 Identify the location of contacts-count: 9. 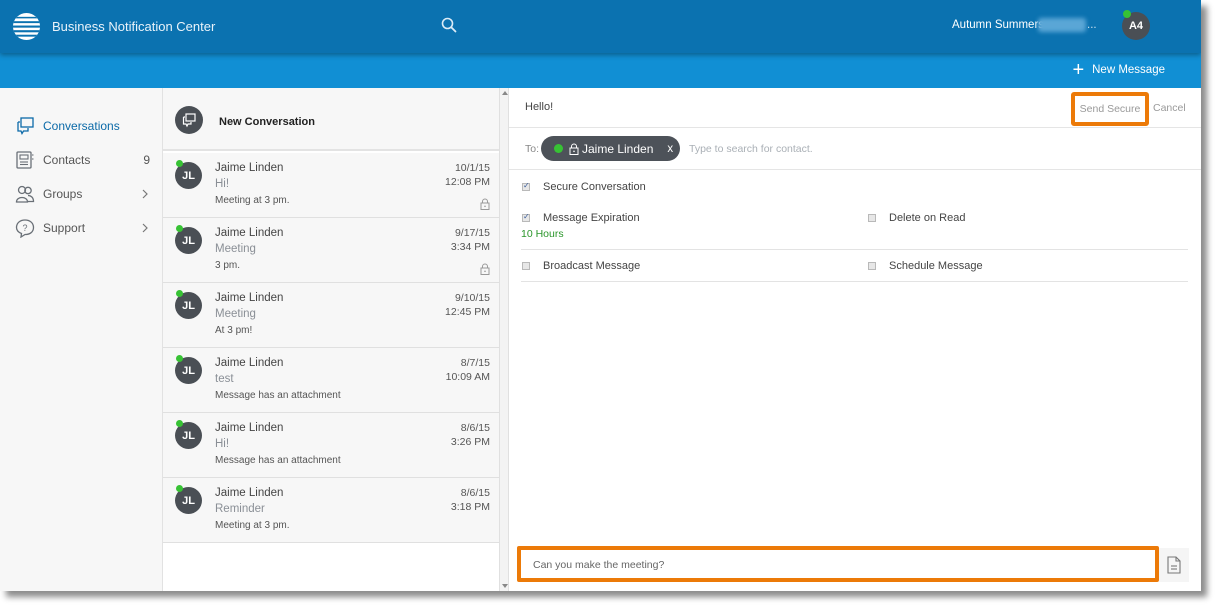
(146, 160).